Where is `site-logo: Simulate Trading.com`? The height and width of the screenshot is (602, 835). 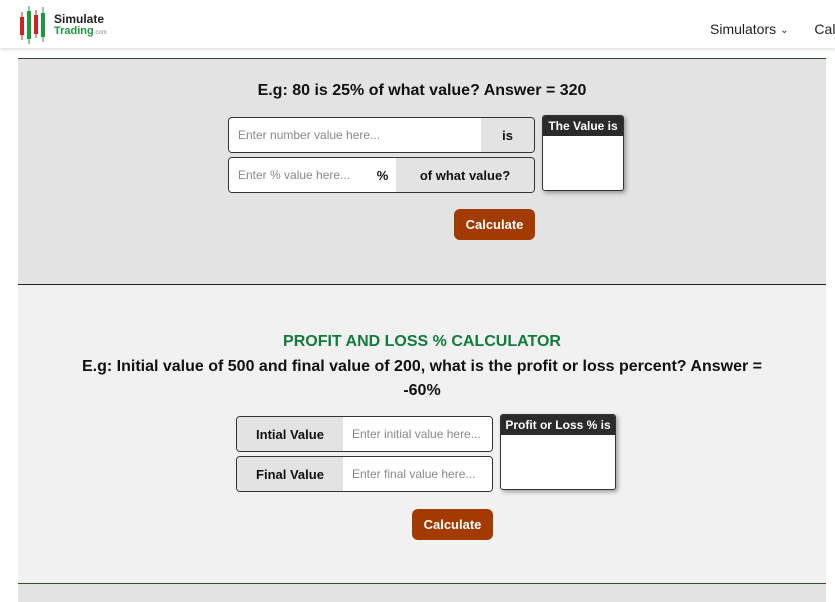 site-logo: Simulate Trading.com is located at coordinates (68, 25).